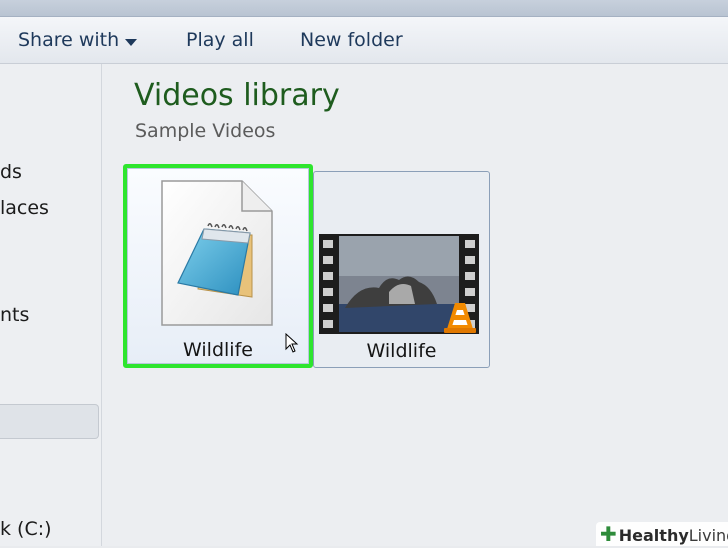 The image size is (728, 548). I want to click on library-subtitle: Sample Videos, so click(205, 131).